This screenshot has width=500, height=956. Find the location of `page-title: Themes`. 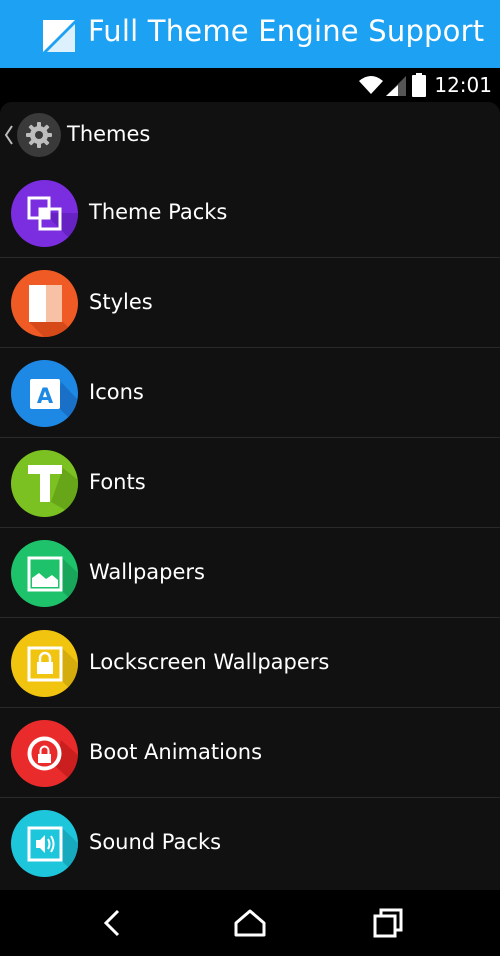

page-title: Themes is located at coordinates (109, 134).